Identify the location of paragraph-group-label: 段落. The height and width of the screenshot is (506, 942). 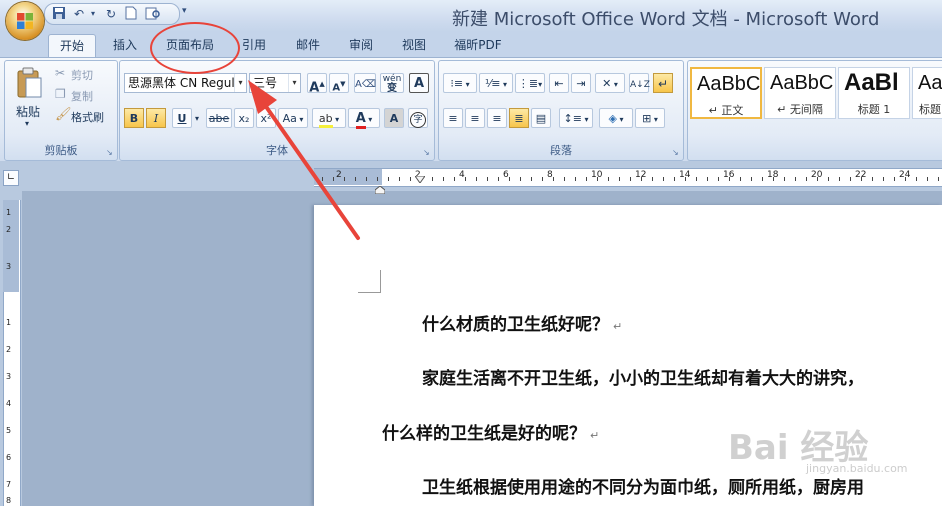
(561, 150).